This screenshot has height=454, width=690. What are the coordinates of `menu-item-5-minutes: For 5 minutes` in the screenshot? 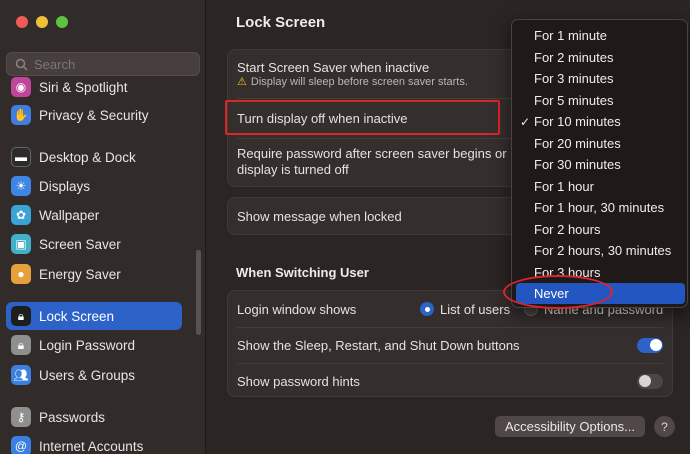 It's located at (600, 100).